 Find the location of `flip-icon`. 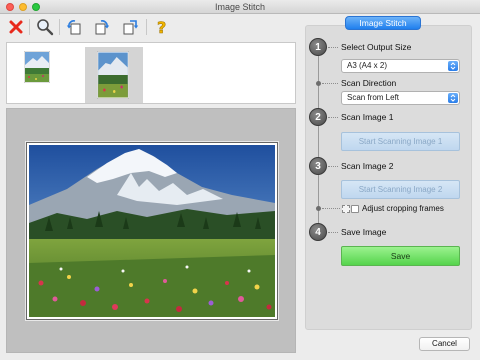

flip-icon is located at coordinates (131, 27).